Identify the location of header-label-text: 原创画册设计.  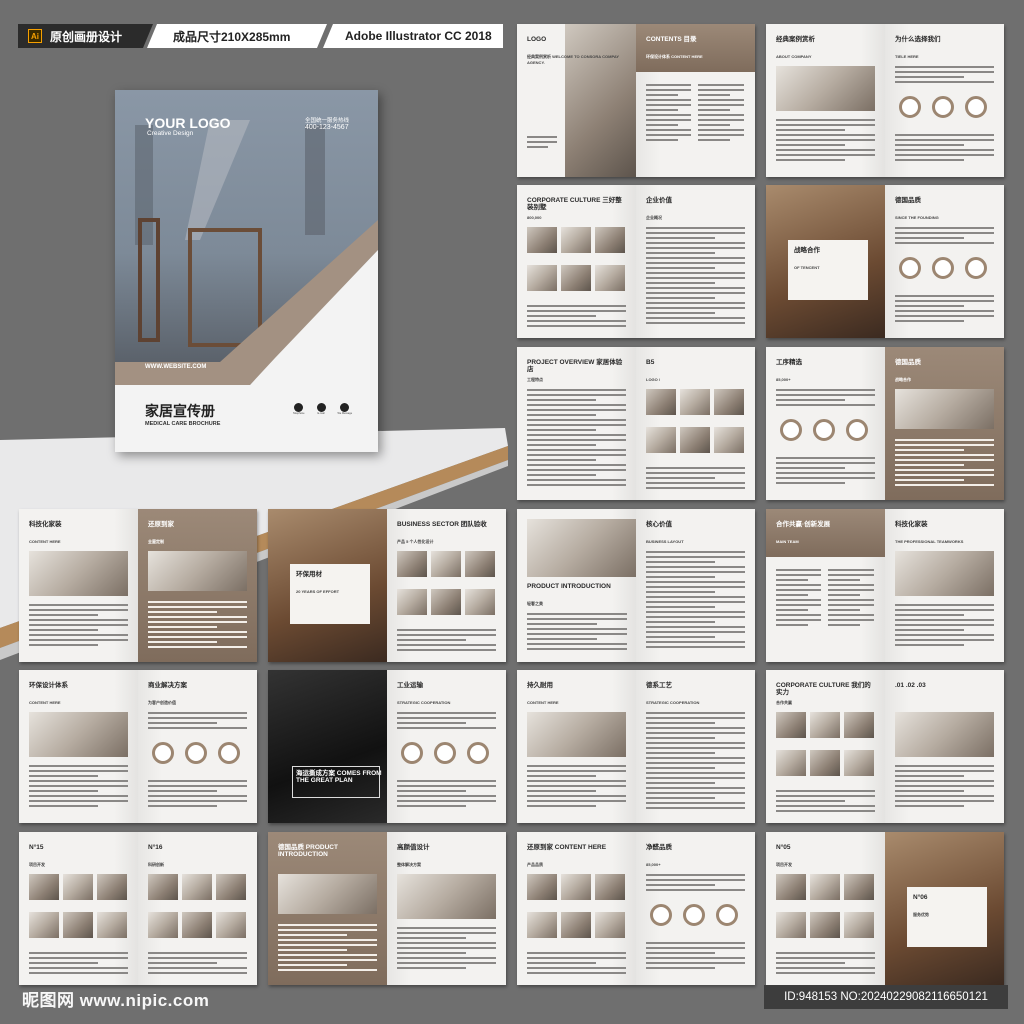
(86, 36).